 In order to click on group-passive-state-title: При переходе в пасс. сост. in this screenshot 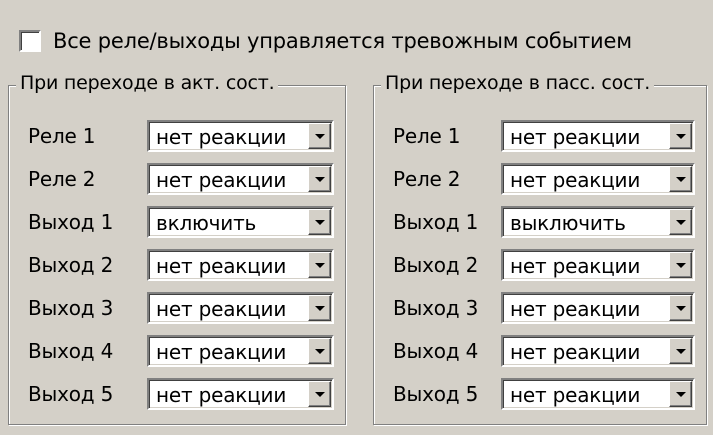, I will do `click(518, 83)`.